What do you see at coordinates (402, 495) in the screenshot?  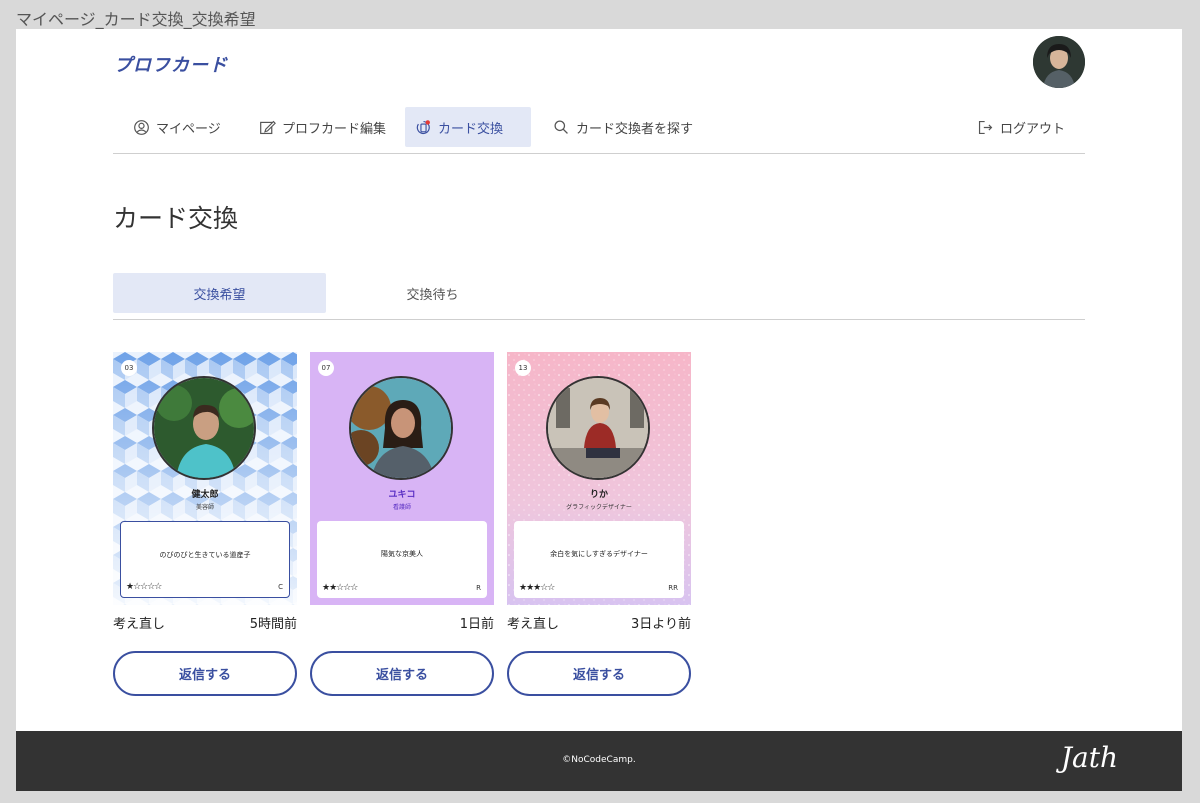 I see `card-name: ユキコ` at bounding box center [402, 495].